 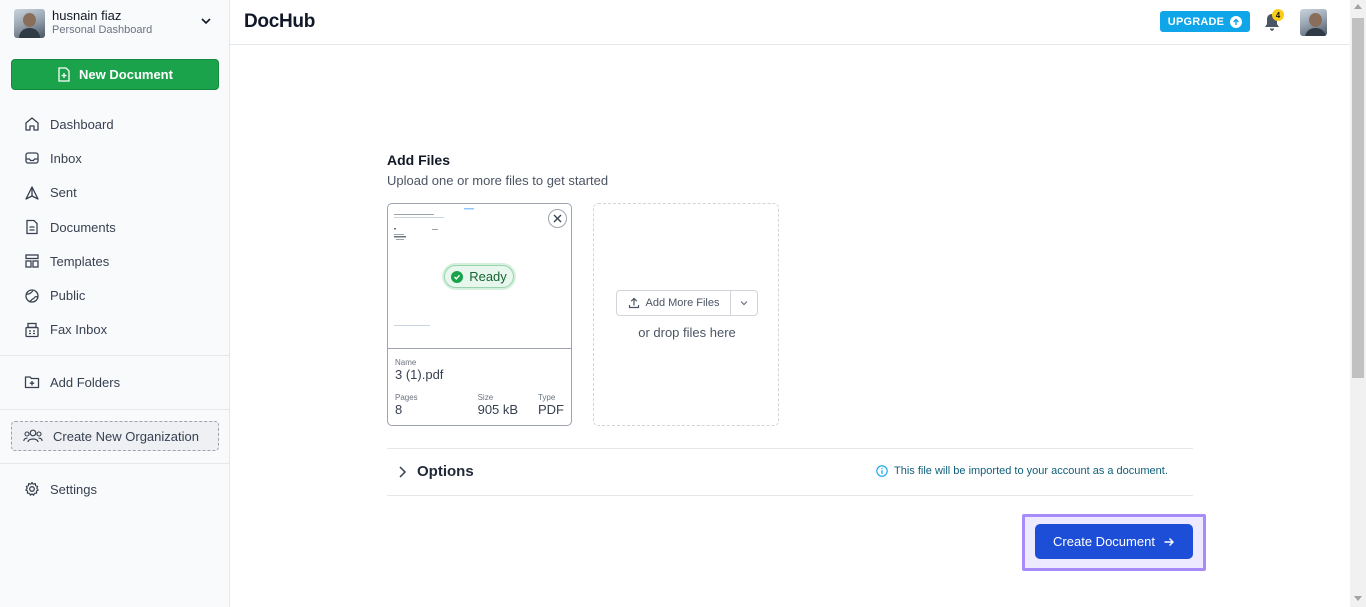 I want to click on file-name: 3 (1).pdf, so click(x=419, y=374).